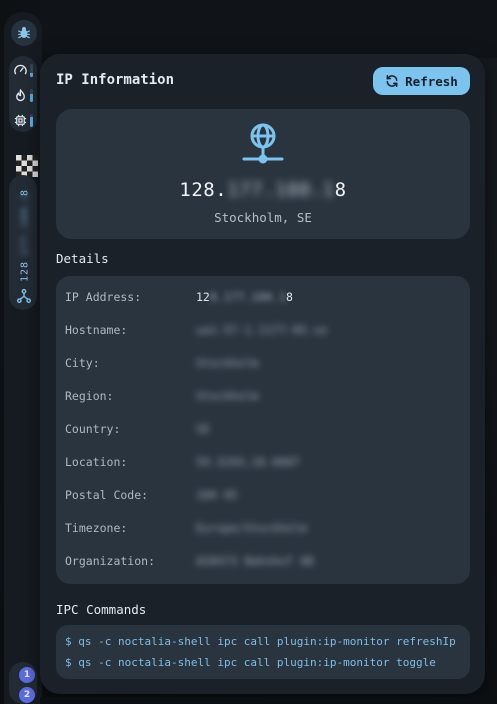 The image size is (497, 704). What do you see at coordinates (20, 69) in the screenshot?
I see `gauge-icon` at bounding box center [20, 69].